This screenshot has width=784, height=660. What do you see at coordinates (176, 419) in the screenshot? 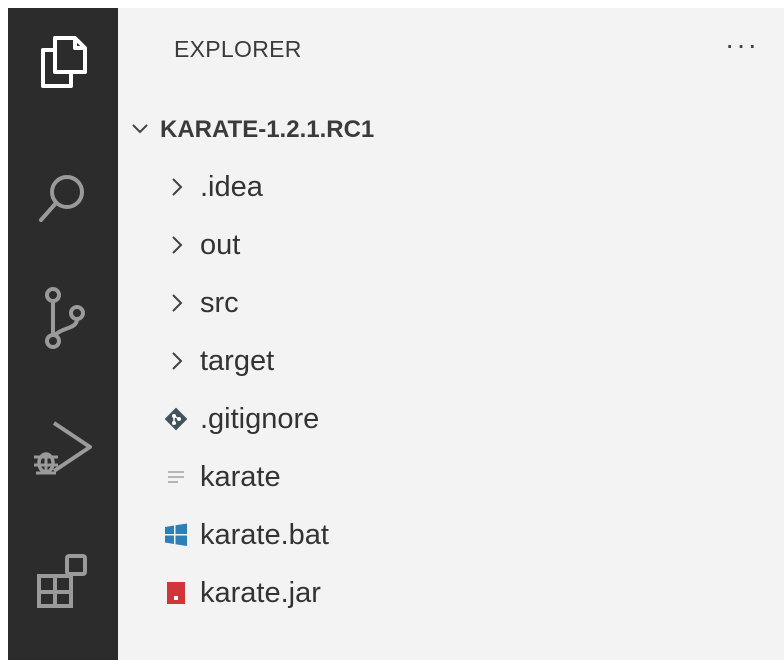
I see `git-file-icon` at bounding box center [176, 419].